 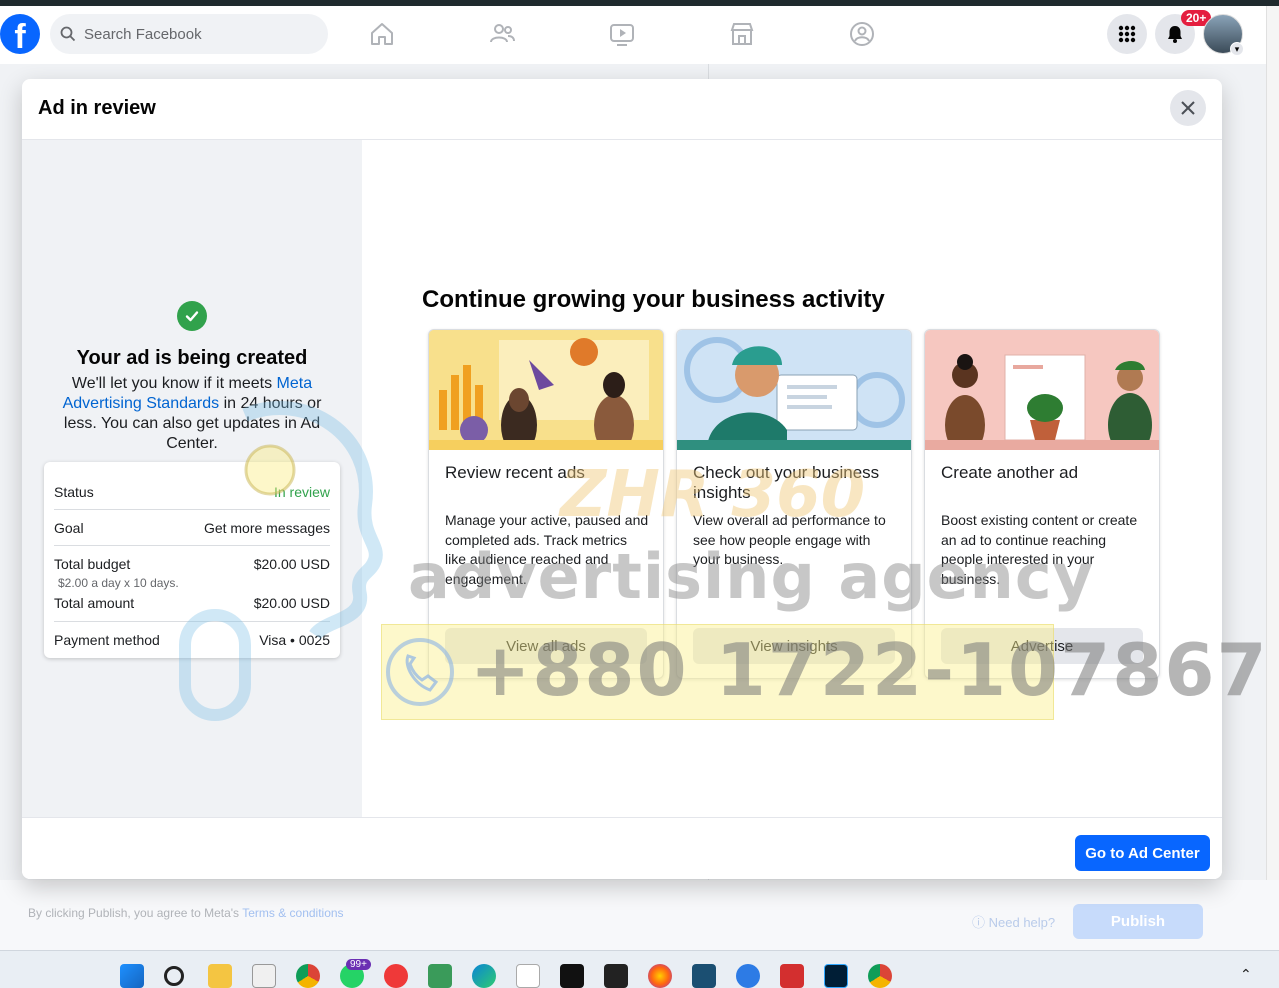 What do you see at coordinates (880, 976) in the screenshot?
I see `chrome-profile-icon` at bounding box center [880, 976].